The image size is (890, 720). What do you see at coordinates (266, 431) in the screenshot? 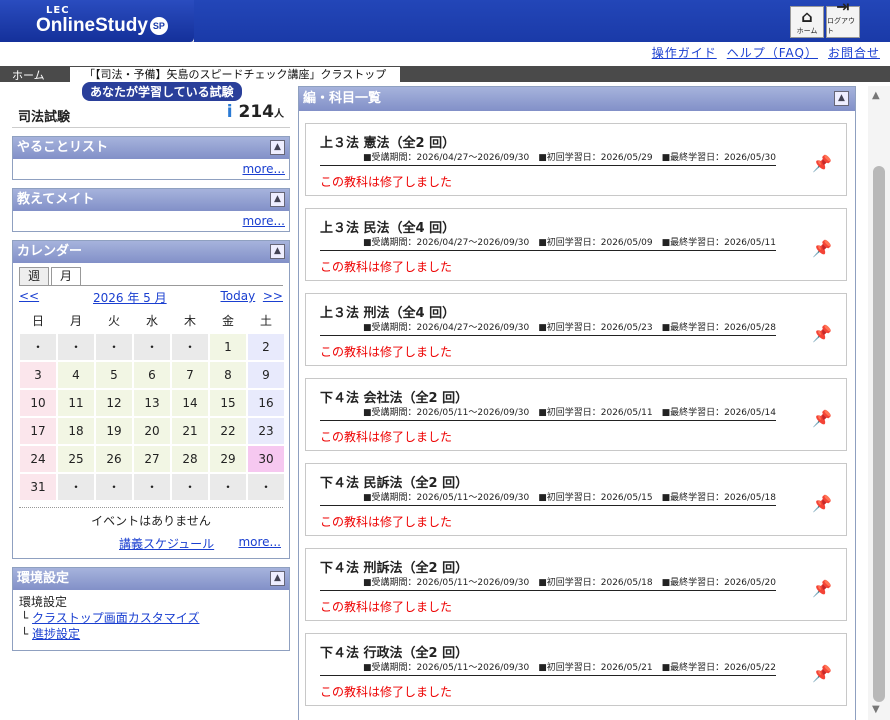
I see `calendar-day: 23` at bounding box center [266, 431].